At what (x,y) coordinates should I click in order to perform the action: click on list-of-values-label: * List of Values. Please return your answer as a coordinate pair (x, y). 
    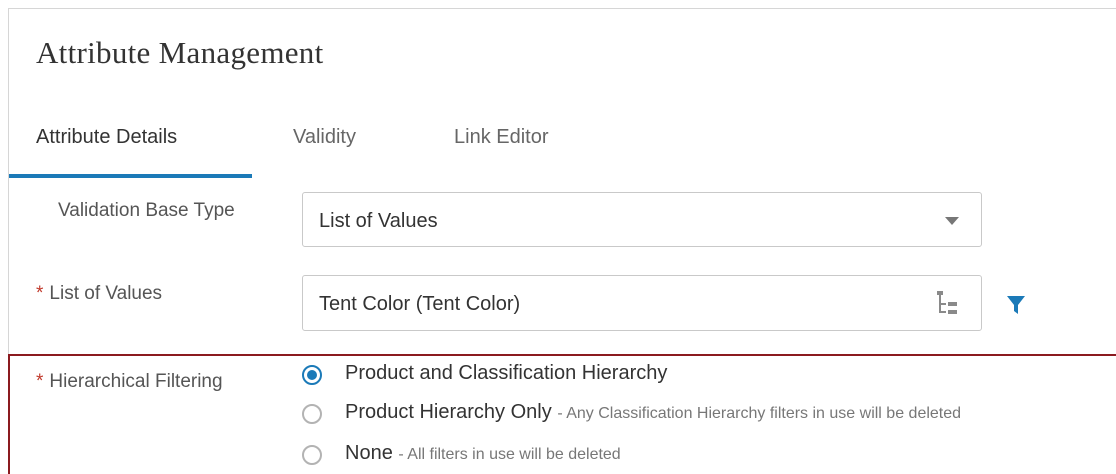
    Looking at the image, I should click on (99, 294).